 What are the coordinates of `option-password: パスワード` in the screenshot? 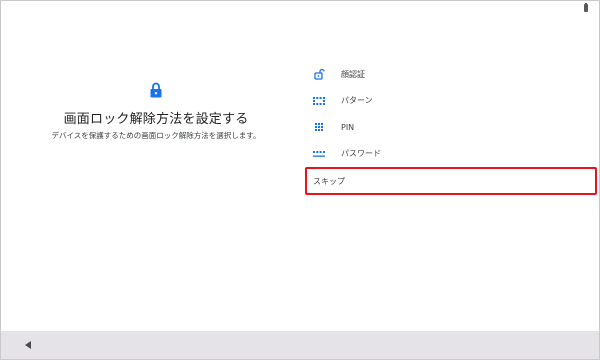 It's located at (451, 154).